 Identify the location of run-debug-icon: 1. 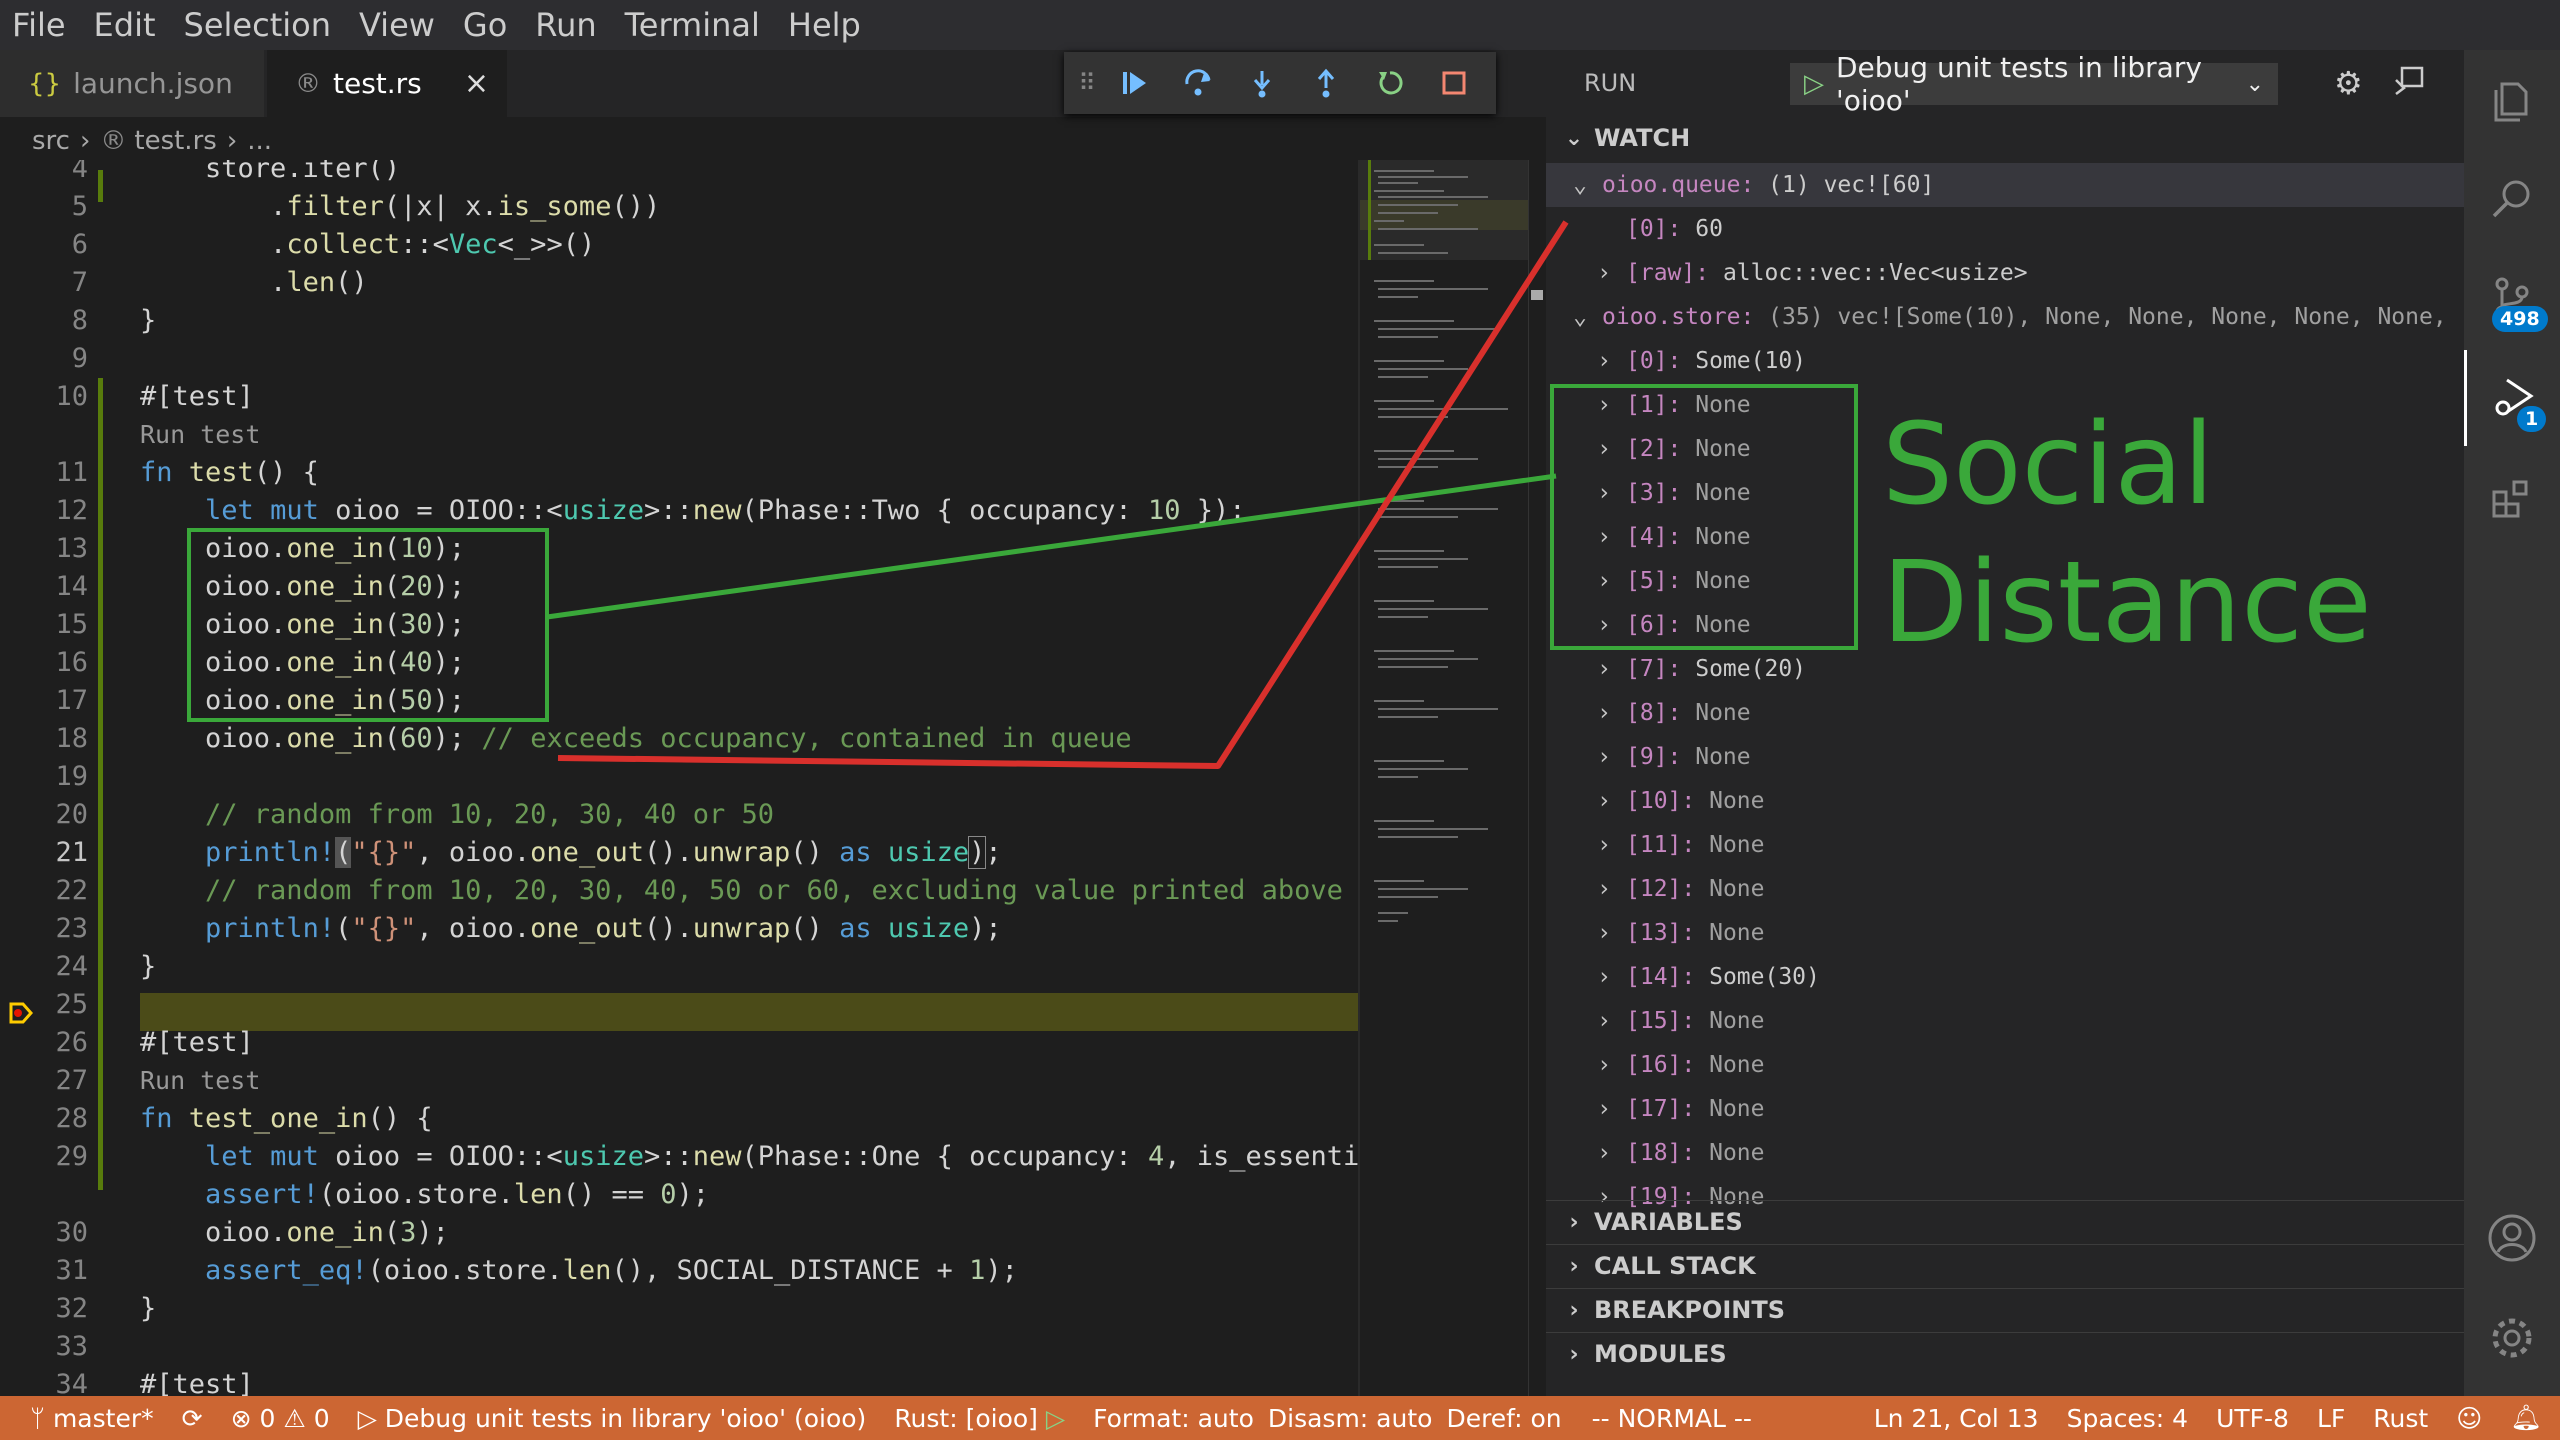
(2512, 398).